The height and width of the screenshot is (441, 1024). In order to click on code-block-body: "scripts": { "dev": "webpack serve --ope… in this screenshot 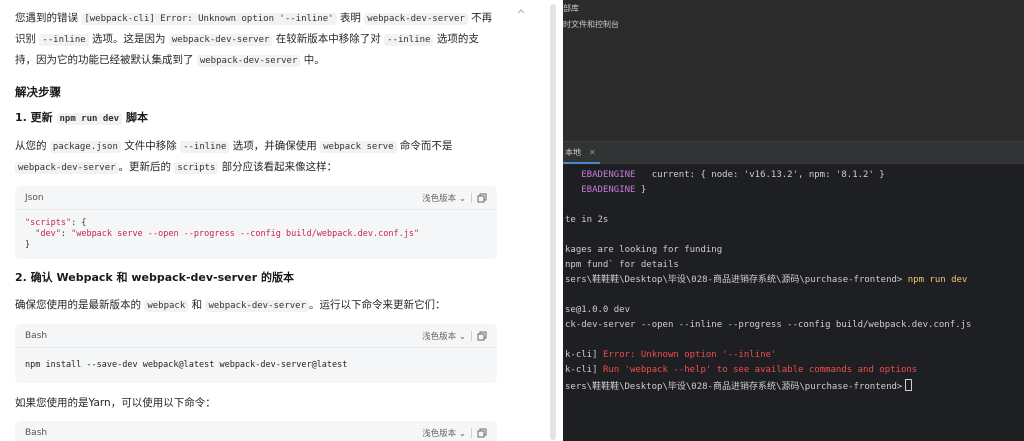, I will do `click(222, 234)`.